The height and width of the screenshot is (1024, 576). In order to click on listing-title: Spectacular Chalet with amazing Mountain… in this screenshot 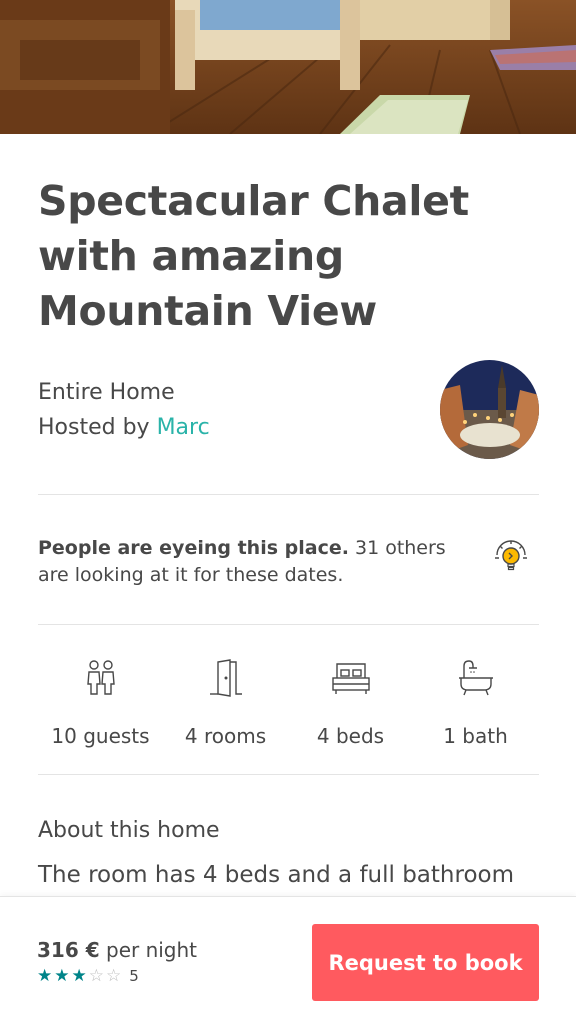, I will do `click(253, 256)`.